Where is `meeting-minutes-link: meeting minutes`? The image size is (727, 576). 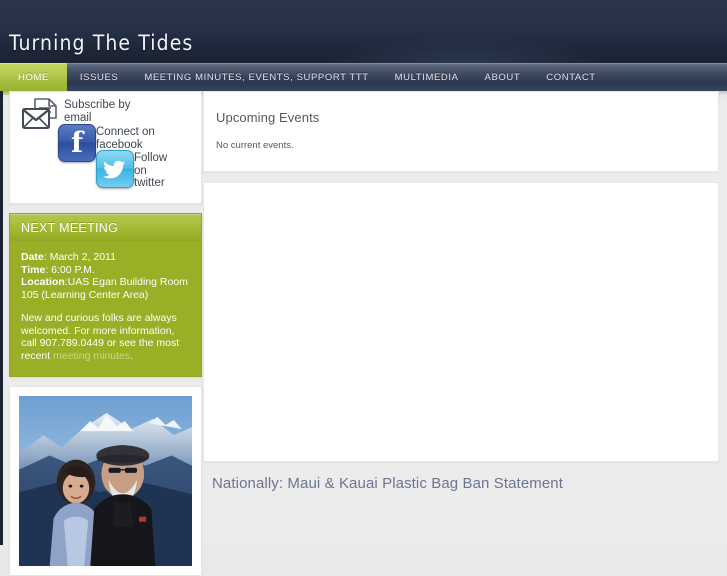 meeting-minutes-link: meeting minutes is located at coordinates (91, 356).